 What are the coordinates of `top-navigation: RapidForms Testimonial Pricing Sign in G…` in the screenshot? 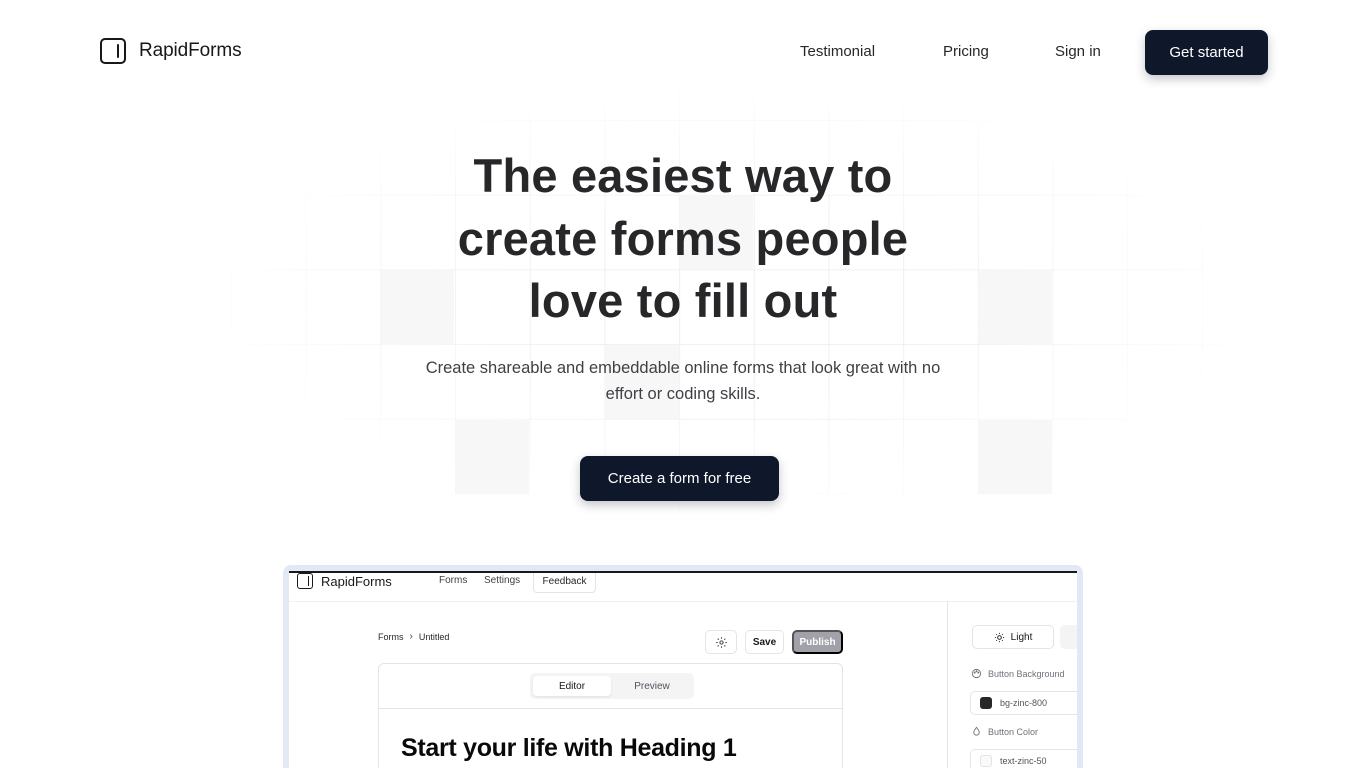 It's located at (683, 52).